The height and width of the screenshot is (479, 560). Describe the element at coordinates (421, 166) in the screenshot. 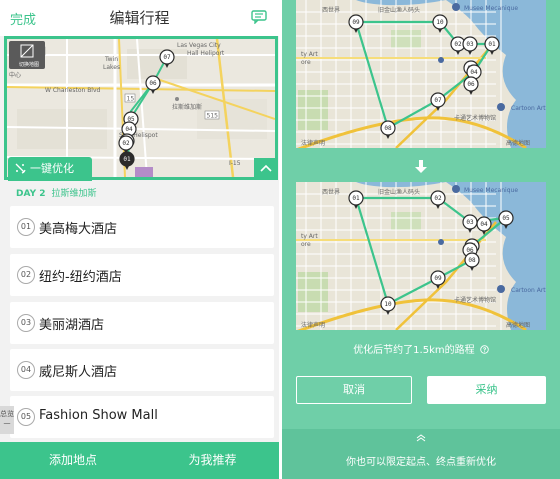

I see `arrow-down-icon` at that location.